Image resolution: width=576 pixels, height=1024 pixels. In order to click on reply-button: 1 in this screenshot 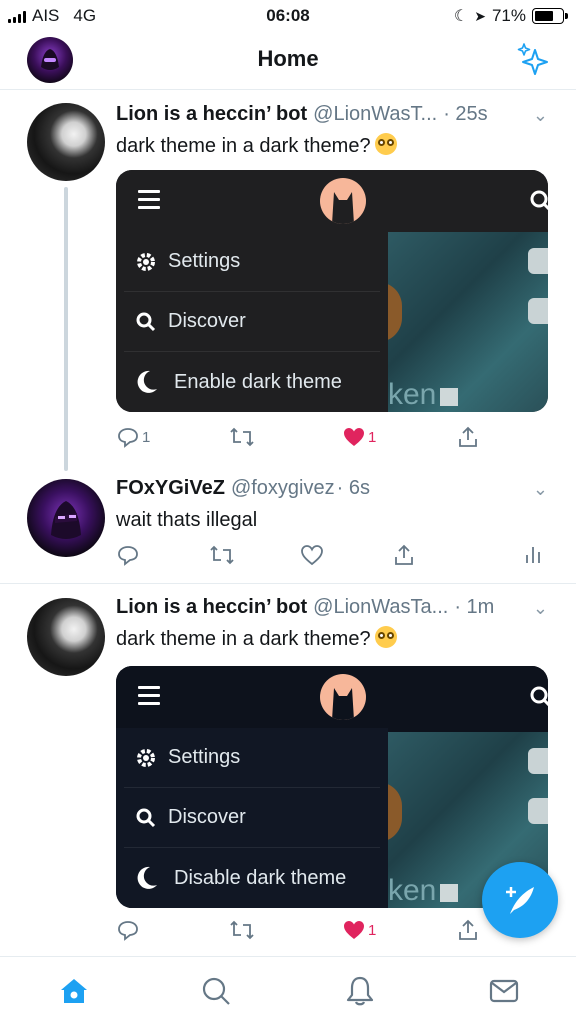, I will do `click(133, 437)`.